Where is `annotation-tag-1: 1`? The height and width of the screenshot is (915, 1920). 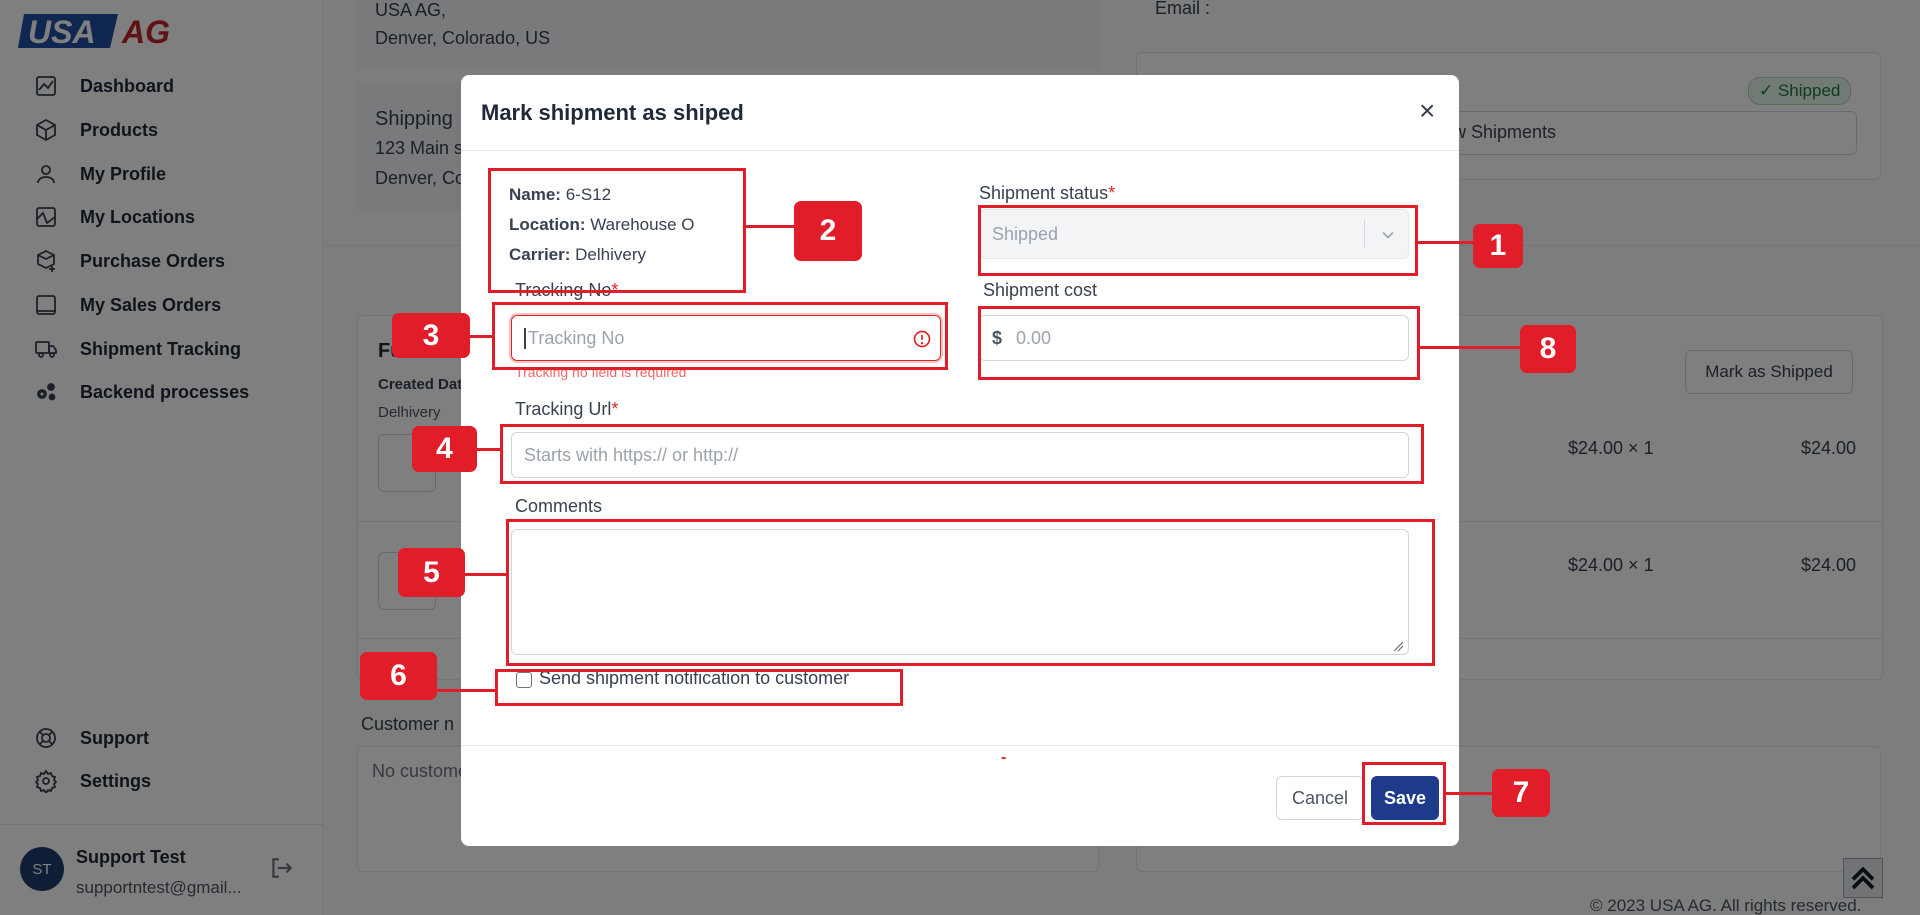
annotation-tag-1: 1 is located at coordinates (1498, 246).